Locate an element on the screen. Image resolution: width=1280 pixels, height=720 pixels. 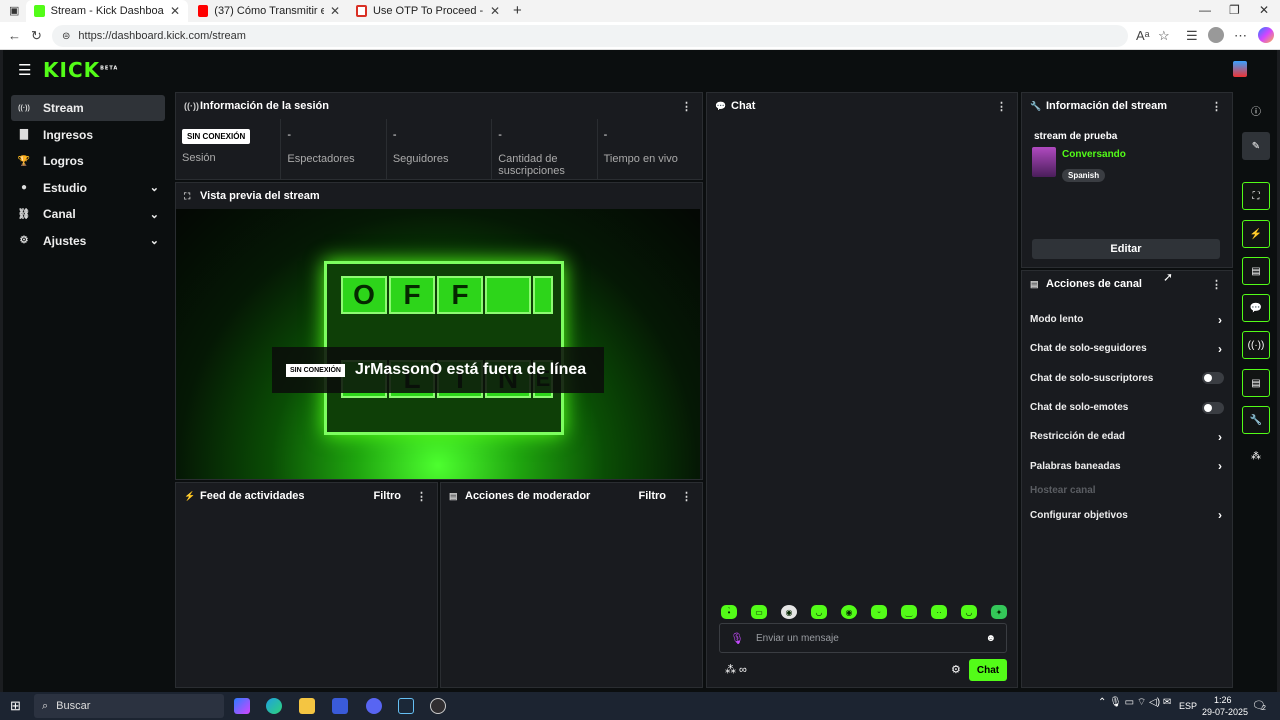
sidebar-item-ingresos: ▇ Ingresos is located at coordinates (88, 135).